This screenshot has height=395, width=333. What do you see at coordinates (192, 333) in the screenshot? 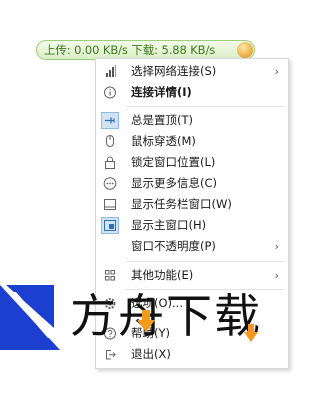
I see `menu-item-help: 帮助(Y)` at bounding box center [192, 333].